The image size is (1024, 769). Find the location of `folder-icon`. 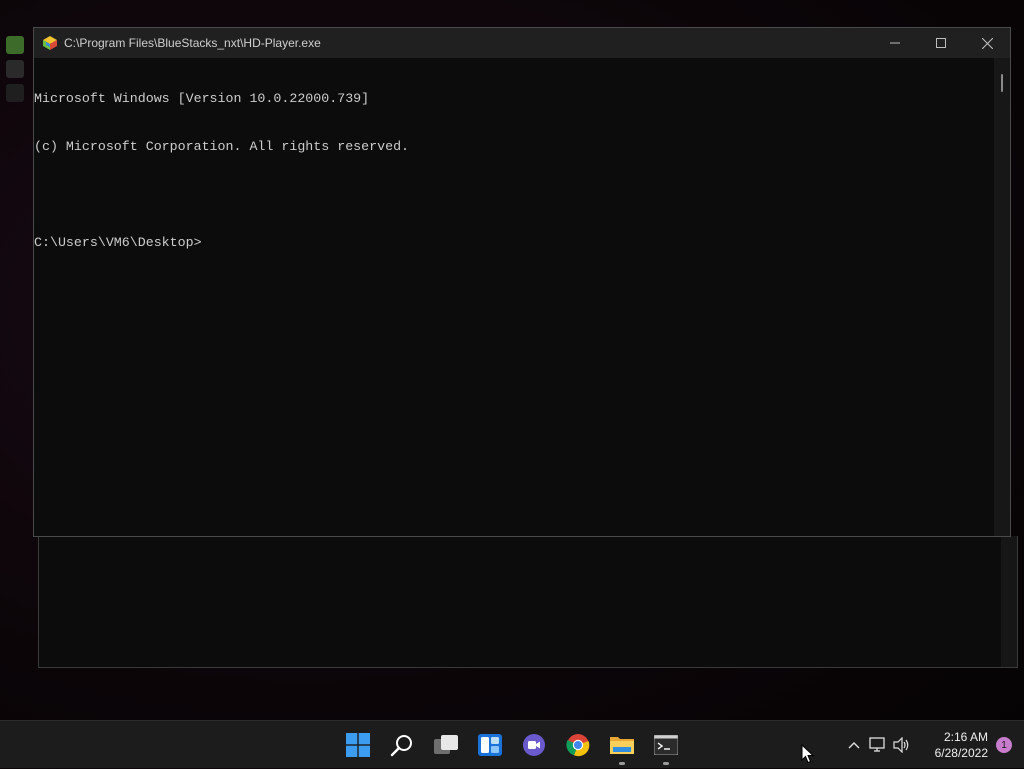

folder-icon is located at coordinates (622, 745).